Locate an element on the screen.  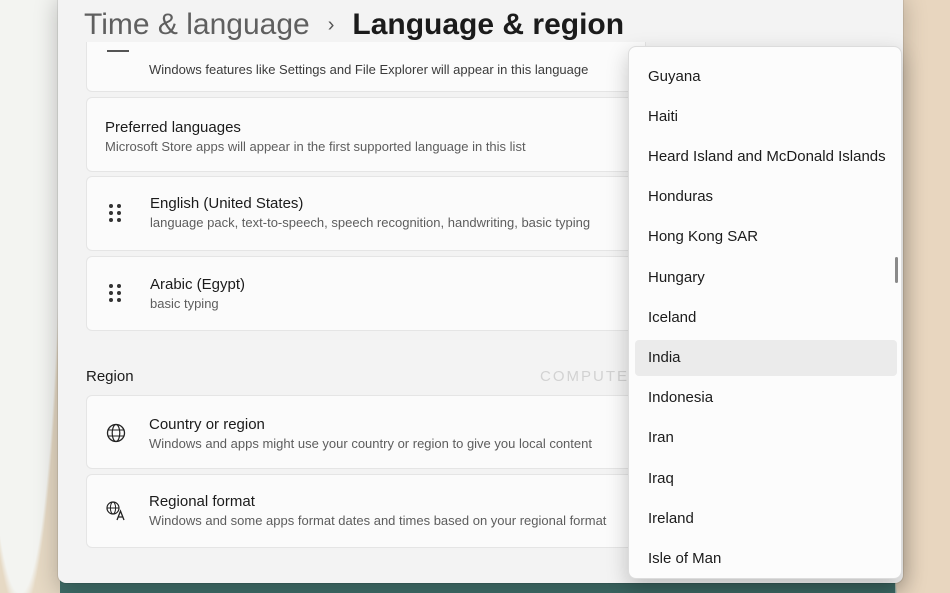
desktop-wallpaper-left is located at coordinates (30, 296).